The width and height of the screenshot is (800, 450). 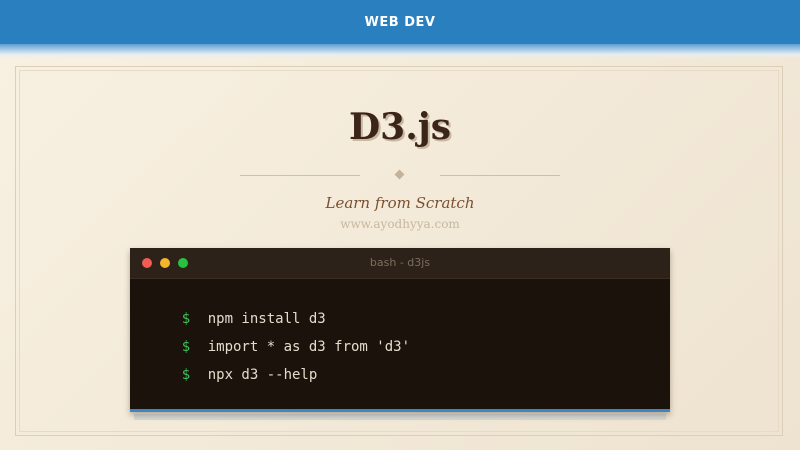 What do you see at coordinates (400, 127) in the screenshot?
I see `page-title: D3.js` at bounding box center [400, 127].